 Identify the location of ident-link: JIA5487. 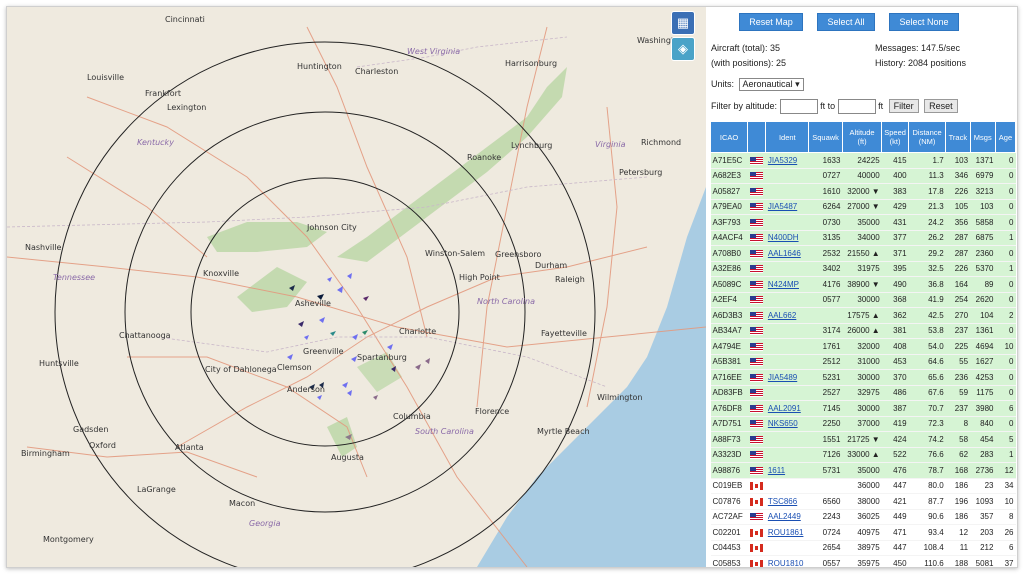
(782, 206).